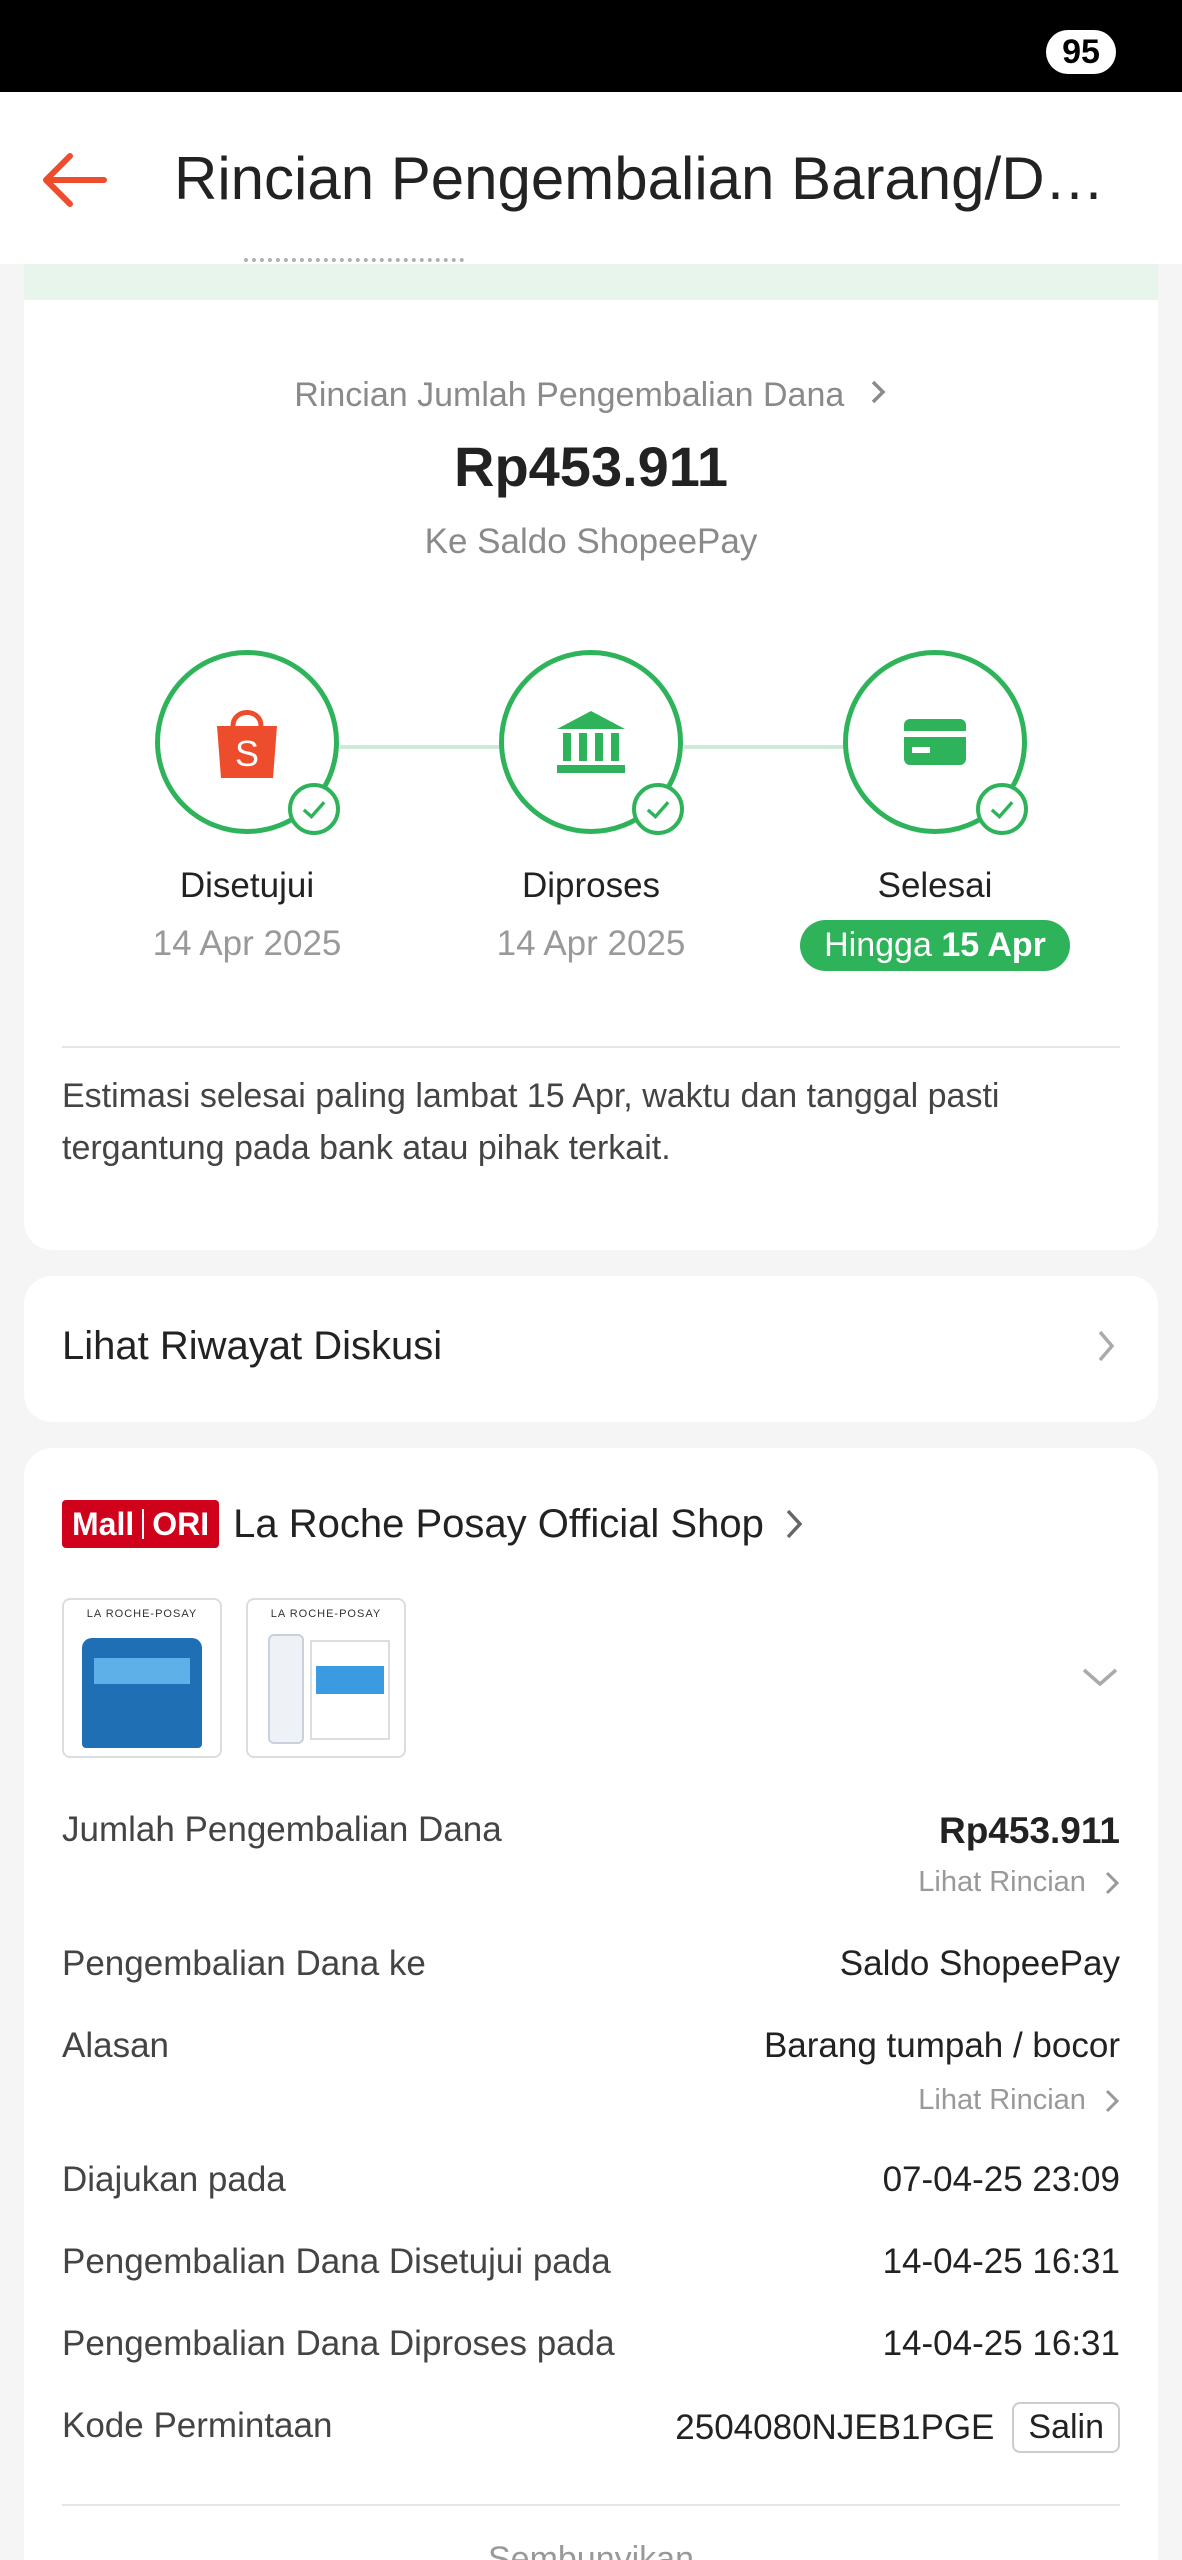 The image size is (1182, 2560). I want to click on card-icon, so click(935, 742).